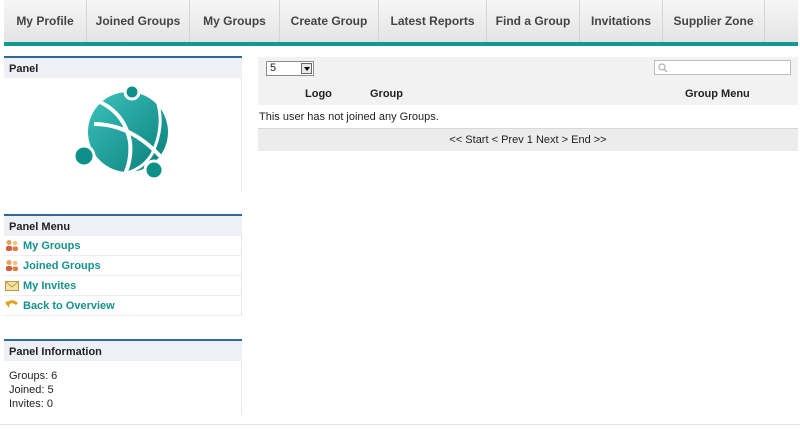 Image resolution: width=800 pixels, height=429 pixels. What do you see at coordinates (714, 21) in the screenshot?
I see `tab-supplier-zone: Supplier Zone` at bounding box center [714, 21].